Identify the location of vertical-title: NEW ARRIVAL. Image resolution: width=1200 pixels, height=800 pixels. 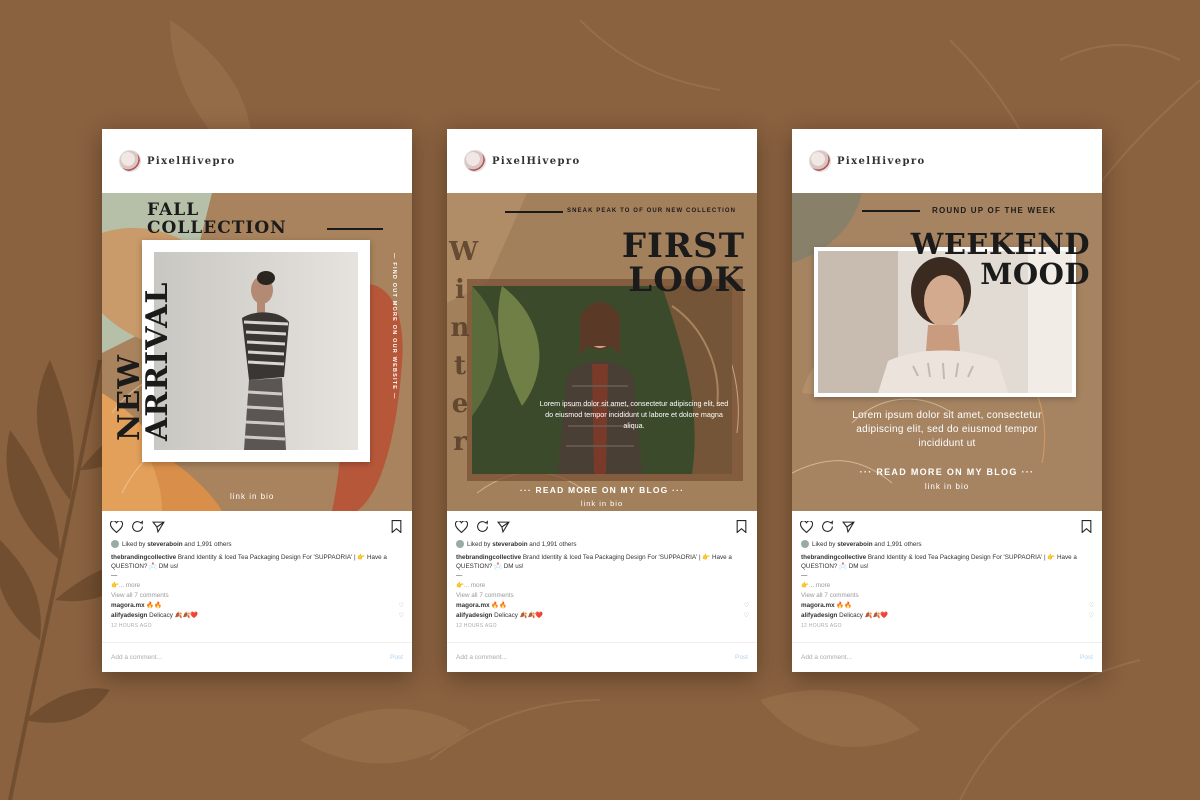
(143, 361).